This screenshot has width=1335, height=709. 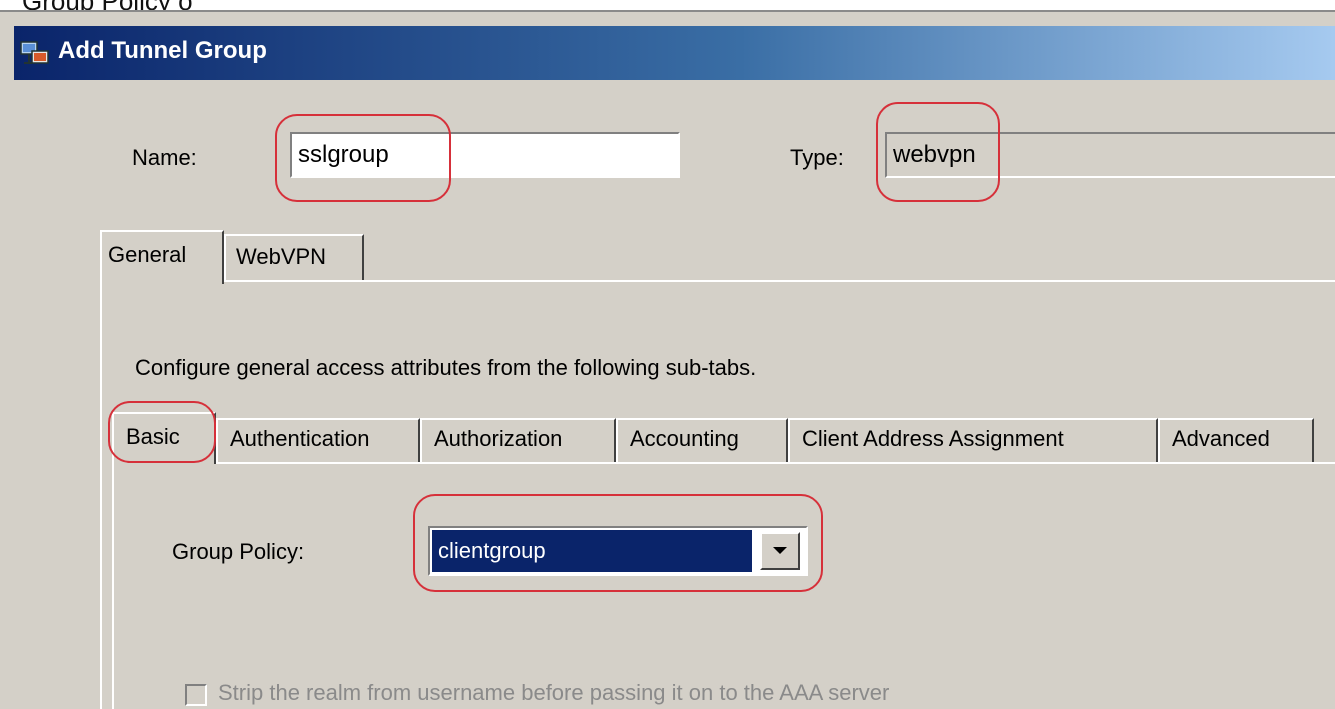 What do you see at coordinates (485, 155) in the screenshot?
I see `name-input` at bounding box center [485, 155].